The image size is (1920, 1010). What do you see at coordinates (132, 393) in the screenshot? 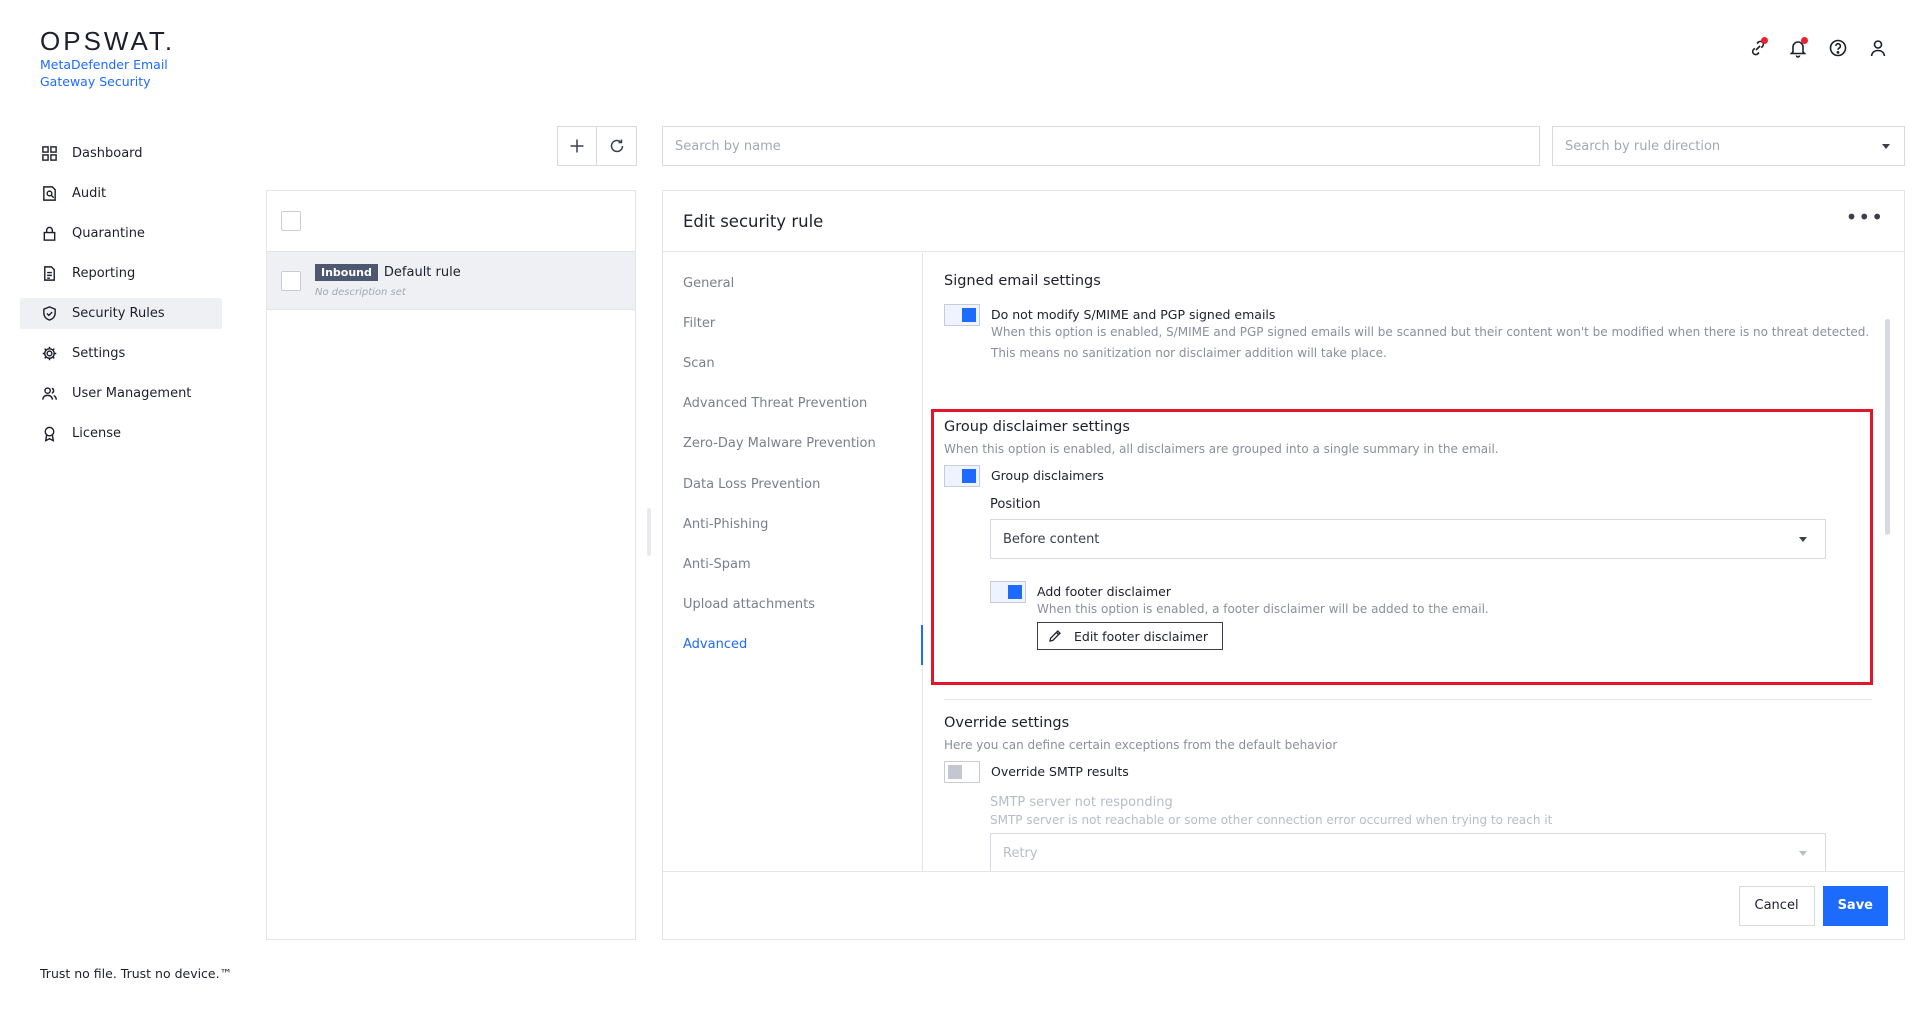
I see `sidebar-item-label: User Management` at bounding box center [132, 393].